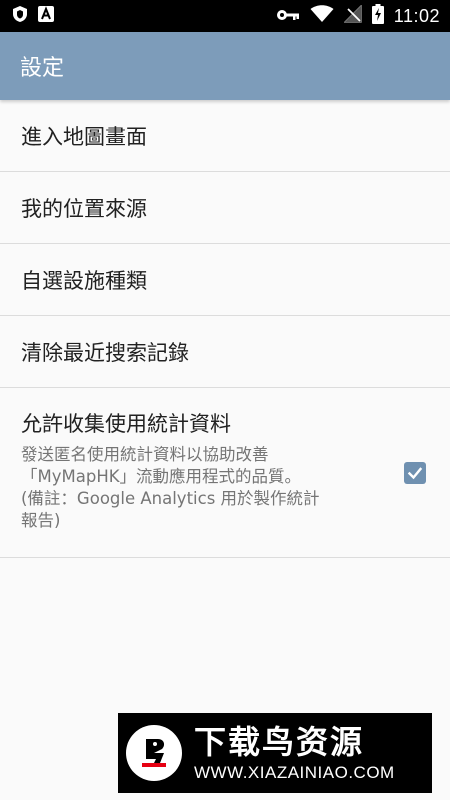  I want to click on a-letter-icon, so click(46, 16).